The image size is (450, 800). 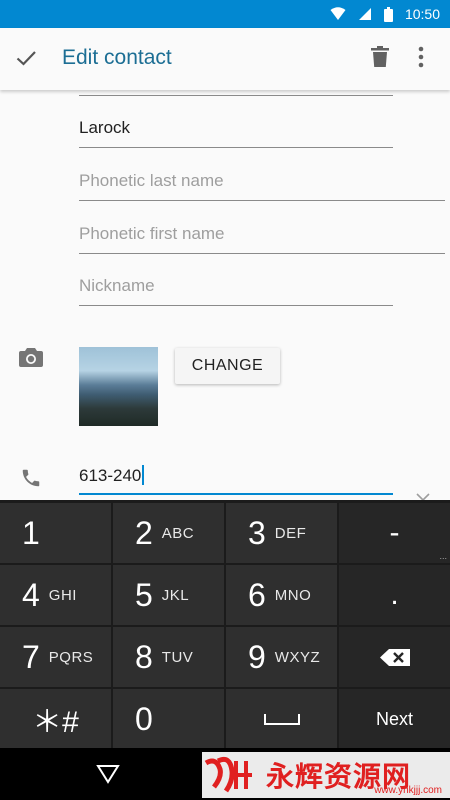 I want to click on signal-icon, so click(x=364, y=14).